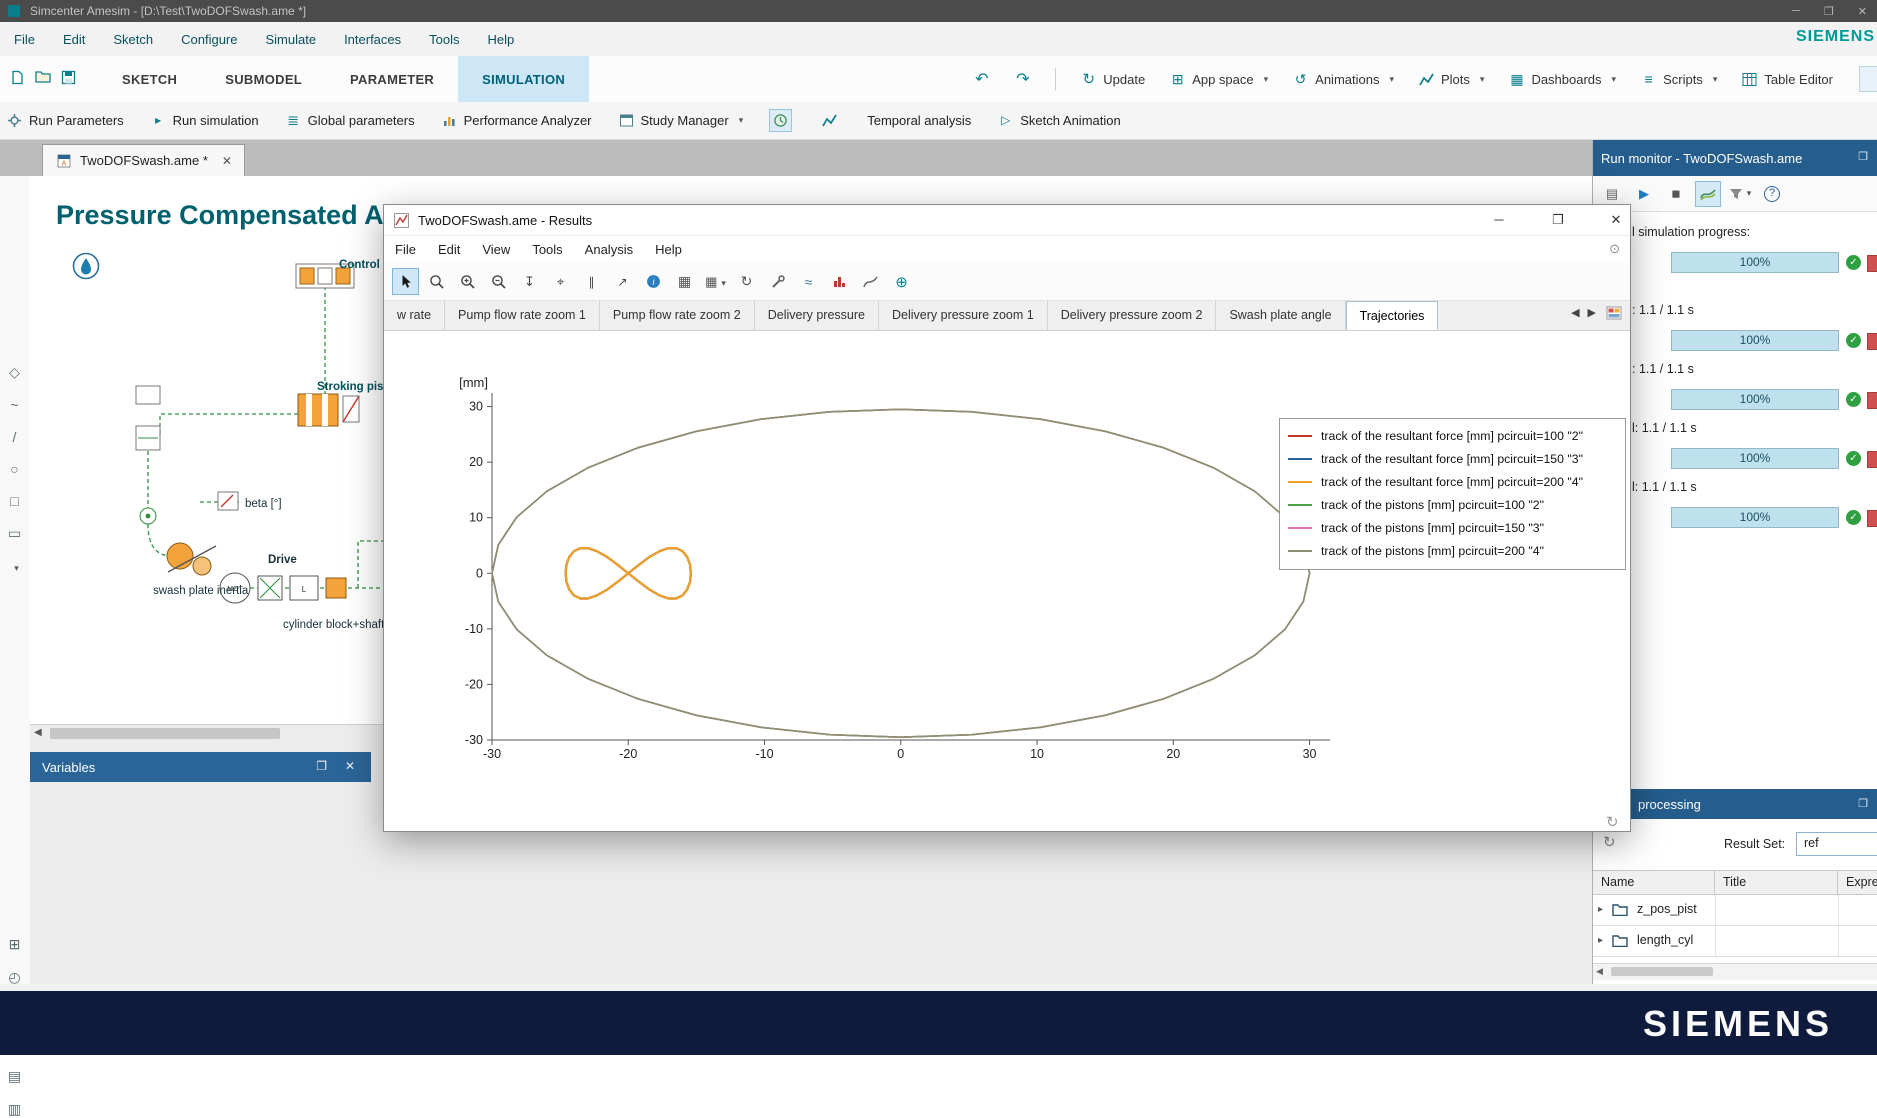 This screenshot has height=1118, width=1877. What do you see at coordinates (1614, 249) in the screenshot?
I see `pin-icon: ⊙` at bounding box center [1614, 249].